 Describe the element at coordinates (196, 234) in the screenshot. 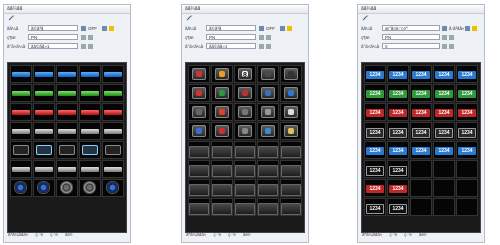

I see `footer-item: ãªã¼ããã«` at that location.